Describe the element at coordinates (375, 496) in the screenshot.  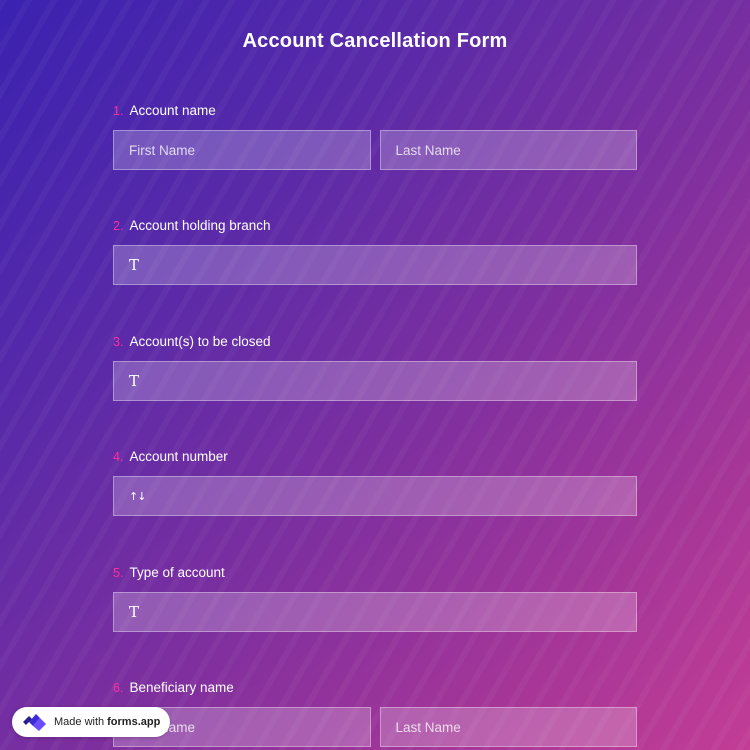
I see `account-number-input: ↑↓` at that location.